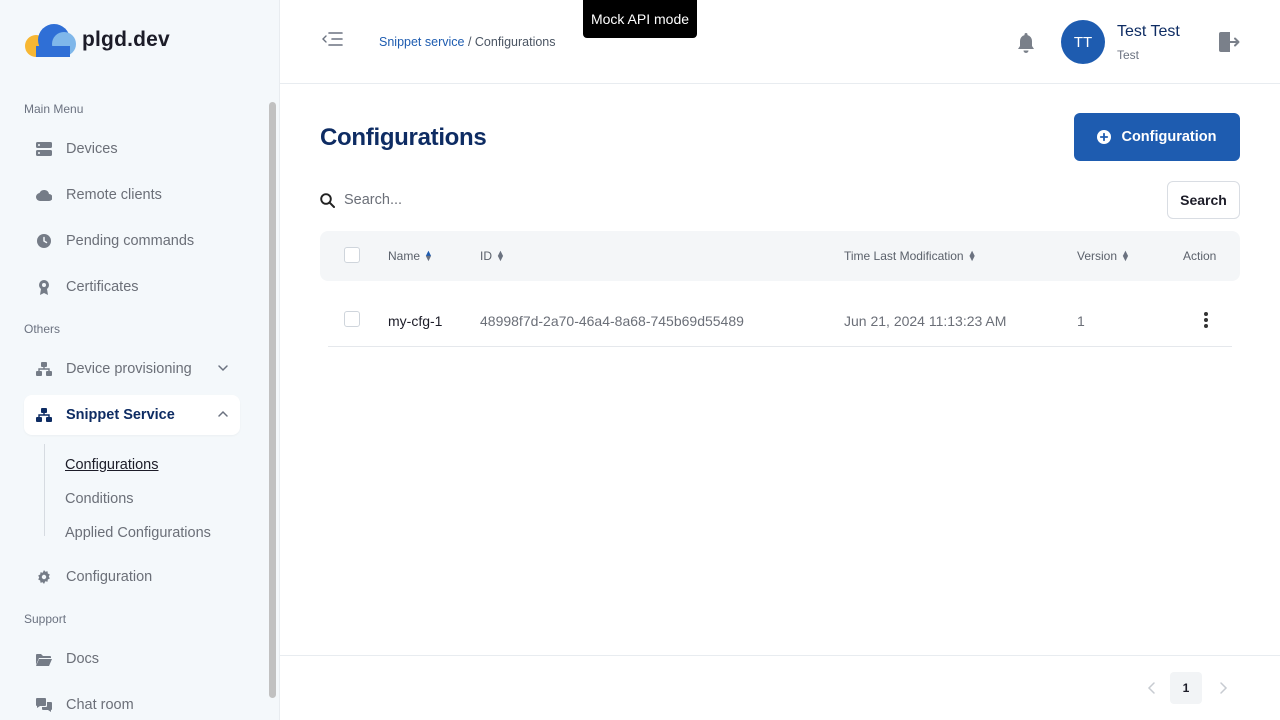 The width and height of the screenshot is (1280, 720). I want to click on chevron-down-icon, so click(223, 368).